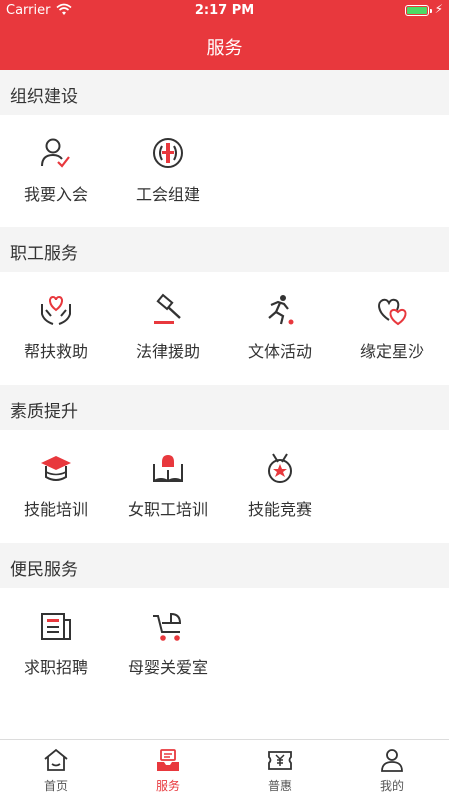 Image resolution: width=449 pixels, height=800 pixels. What do you see at coordinates (418, 10) in the screenshot?
I see `battery-icon` at bounding box center [418, 10].